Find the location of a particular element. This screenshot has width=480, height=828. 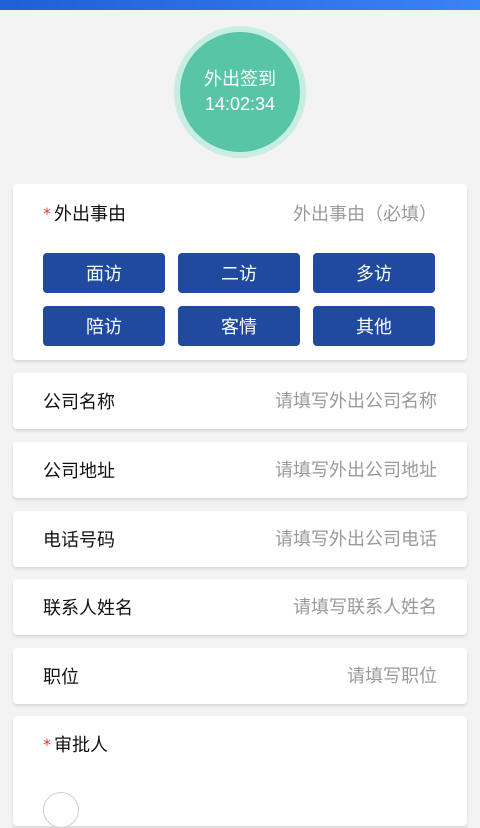

reason-option-mianfang: 面访 is located at coordinates (104, 273).